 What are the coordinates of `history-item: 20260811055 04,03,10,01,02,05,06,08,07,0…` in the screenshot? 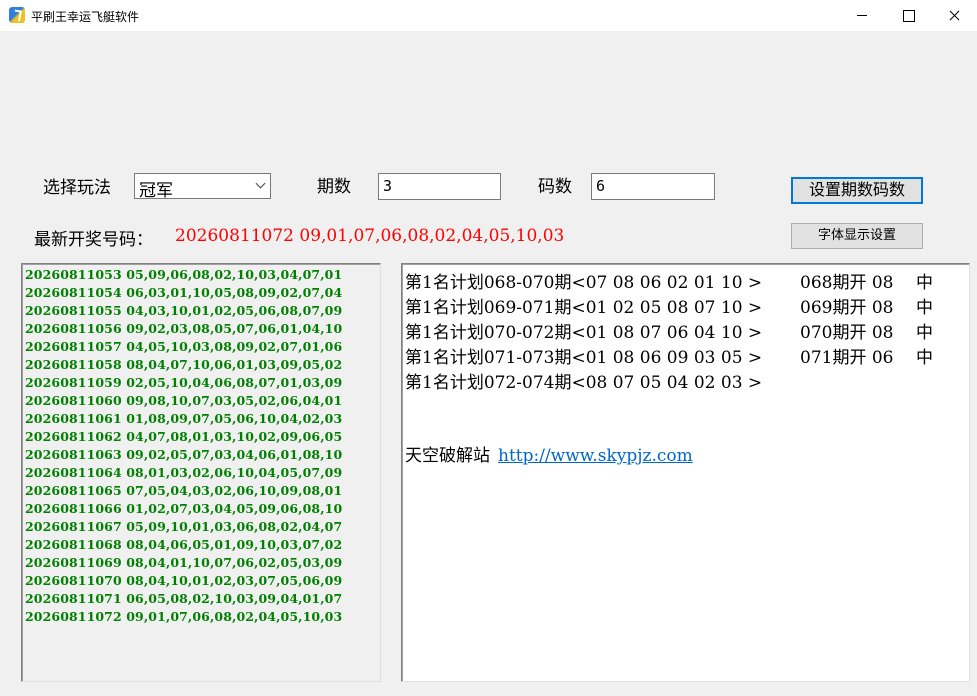 It's located at (184, 310).